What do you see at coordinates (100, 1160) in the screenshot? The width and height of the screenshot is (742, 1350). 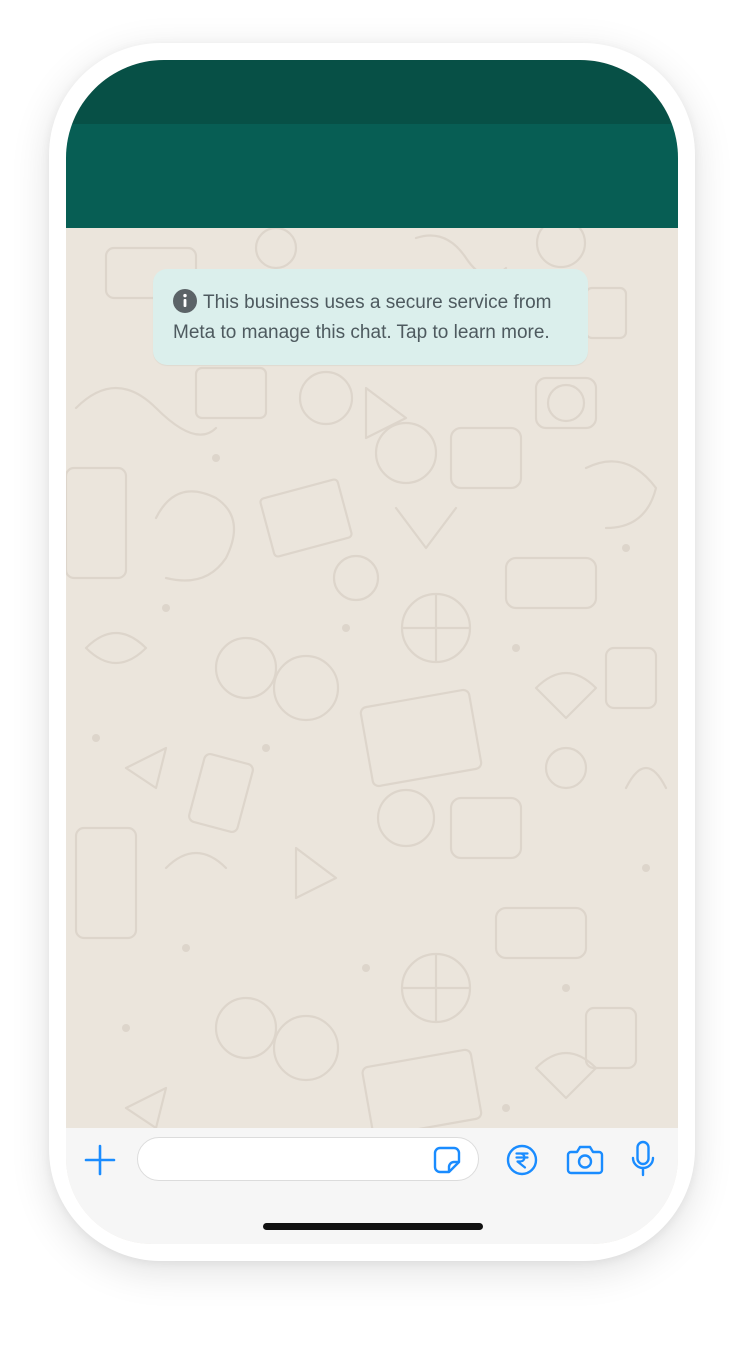 I see `plus-icon` at bounding box center [100, 1160].